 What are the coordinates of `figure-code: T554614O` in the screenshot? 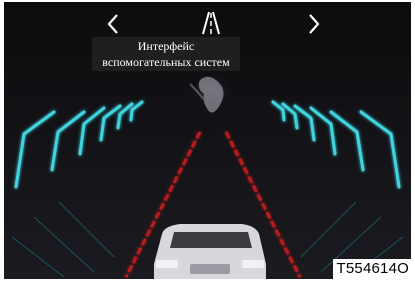 It's located at (372, 269).